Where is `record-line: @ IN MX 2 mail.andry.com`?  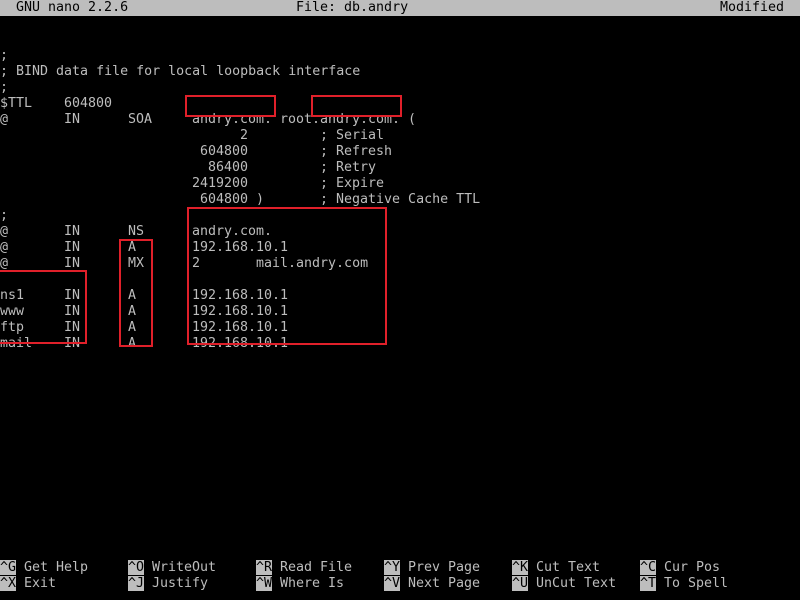 record-line: @ IN MX 2 mail.andry.com is located at coordinates (400, 264).